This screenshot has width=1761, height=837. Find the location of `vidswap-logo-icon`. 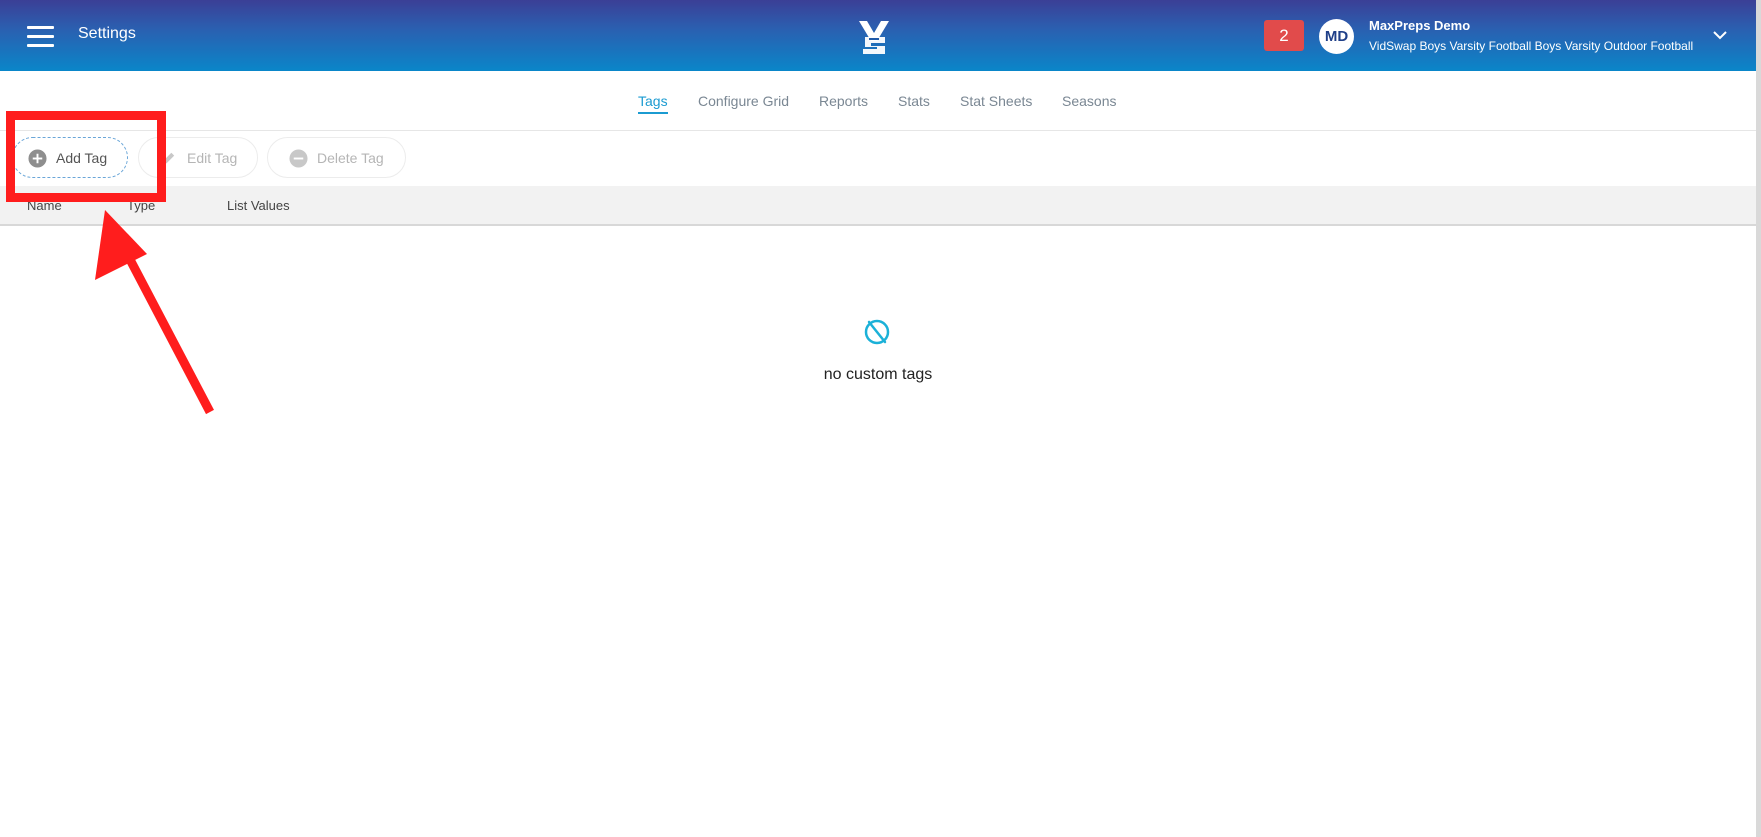

vidswap-logo-icon is located at coordinates (874, 37).